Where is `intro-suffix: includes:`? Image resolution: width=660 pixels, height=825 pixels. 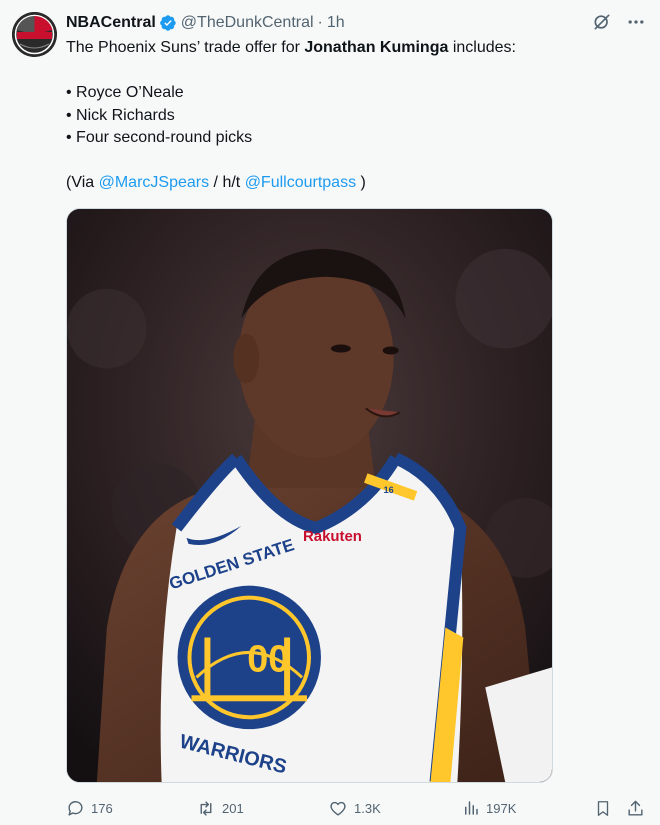
intro-suffix: includes: is located at coordinates (482, 47).